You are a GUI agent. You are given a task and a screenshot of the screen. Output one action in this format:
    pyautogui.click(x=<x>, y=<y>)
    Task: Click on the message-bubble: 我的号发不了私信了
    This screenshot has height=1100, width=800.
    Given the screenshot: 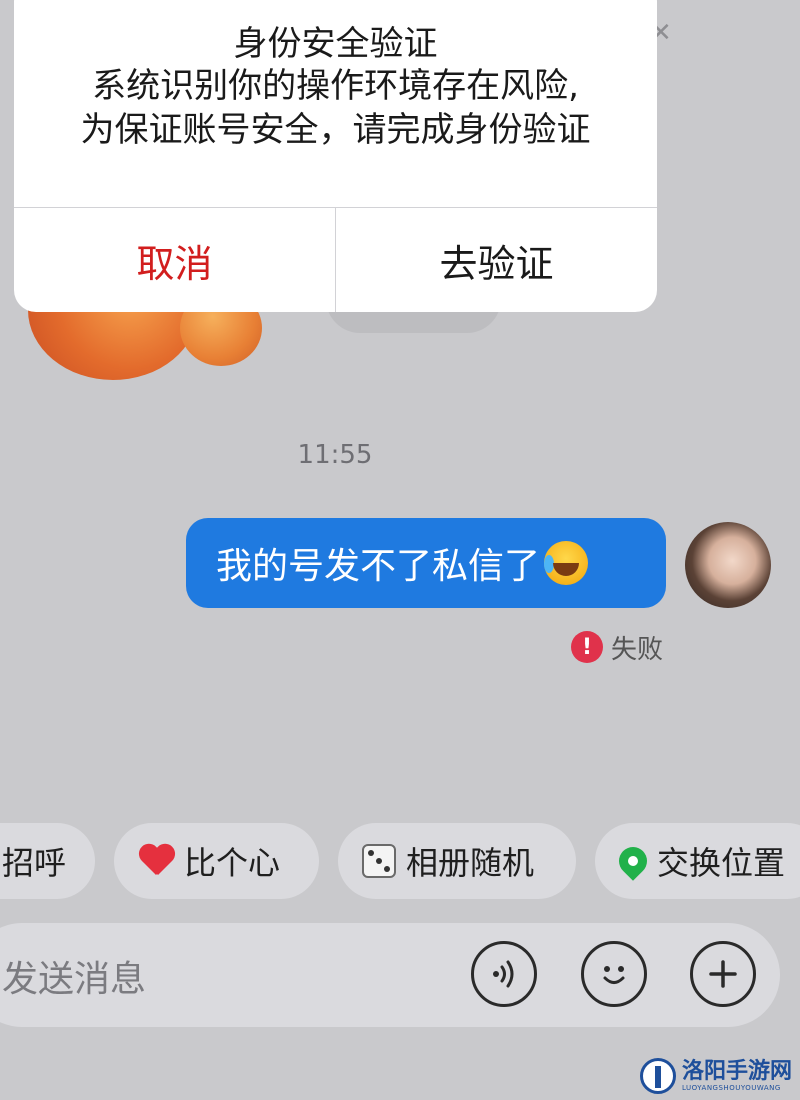 What is the action you would take?
    pyautogui.click(x=426, y=563)
    